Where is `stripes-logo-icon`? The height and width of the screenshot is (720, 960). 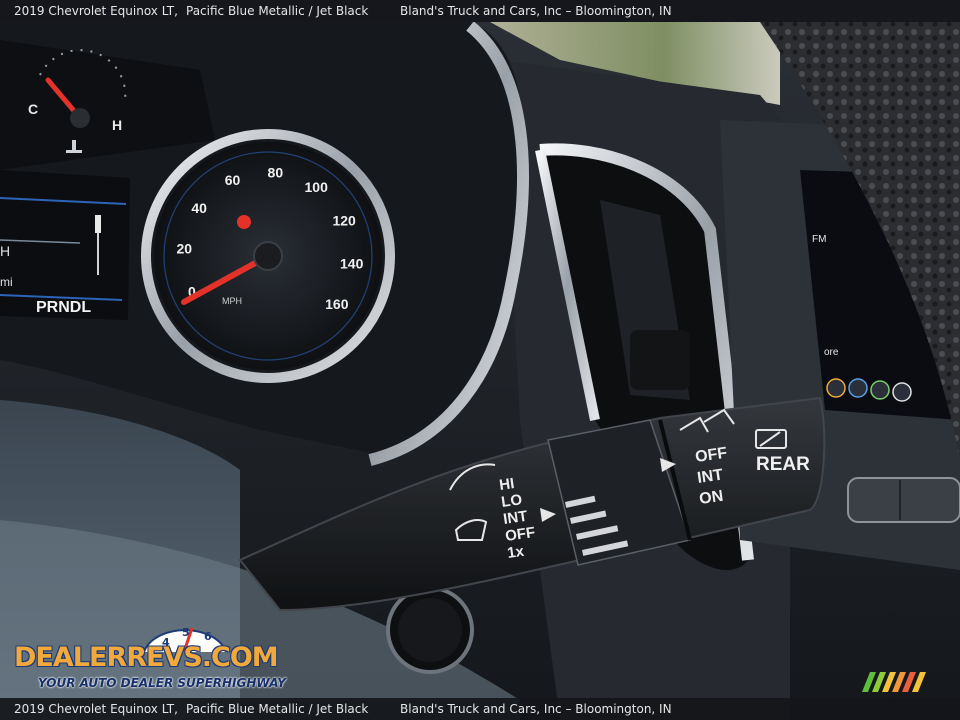
stripes-logo-icon is located at coordinates (894, 682).